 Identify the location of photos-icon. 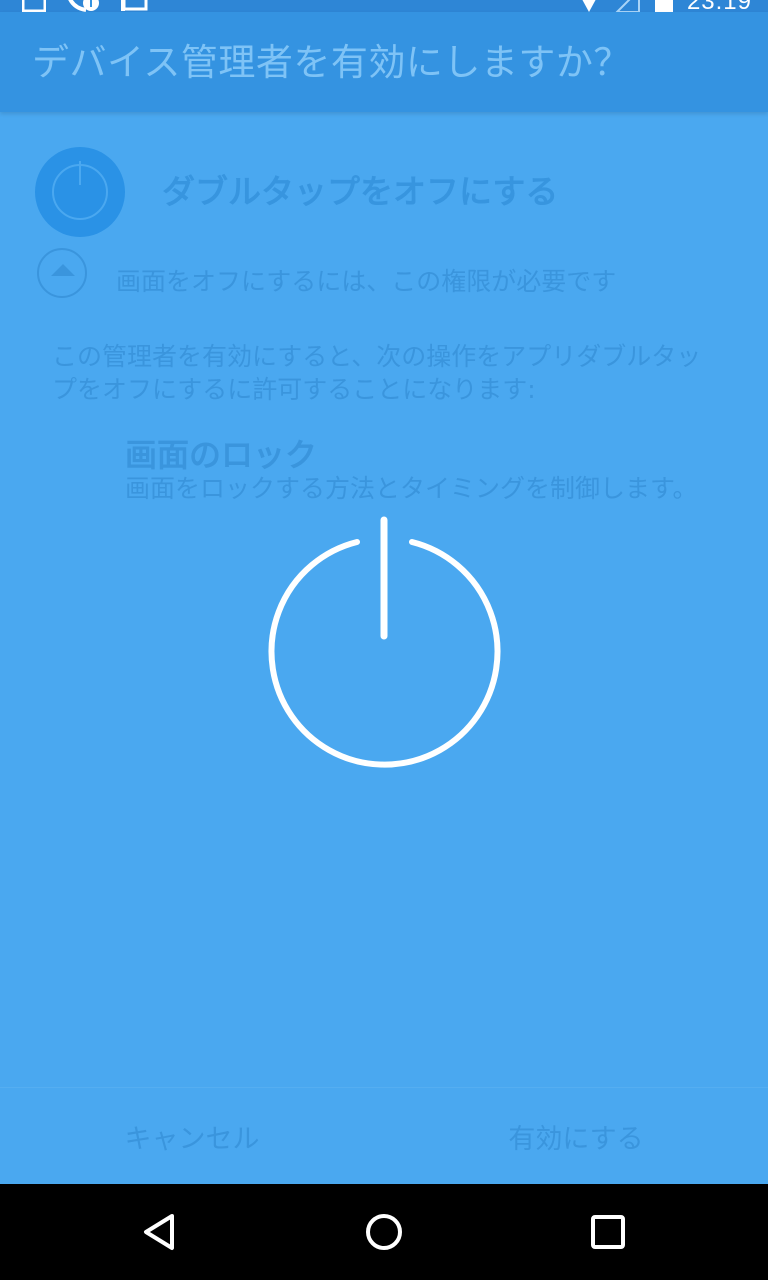
(134, 5).